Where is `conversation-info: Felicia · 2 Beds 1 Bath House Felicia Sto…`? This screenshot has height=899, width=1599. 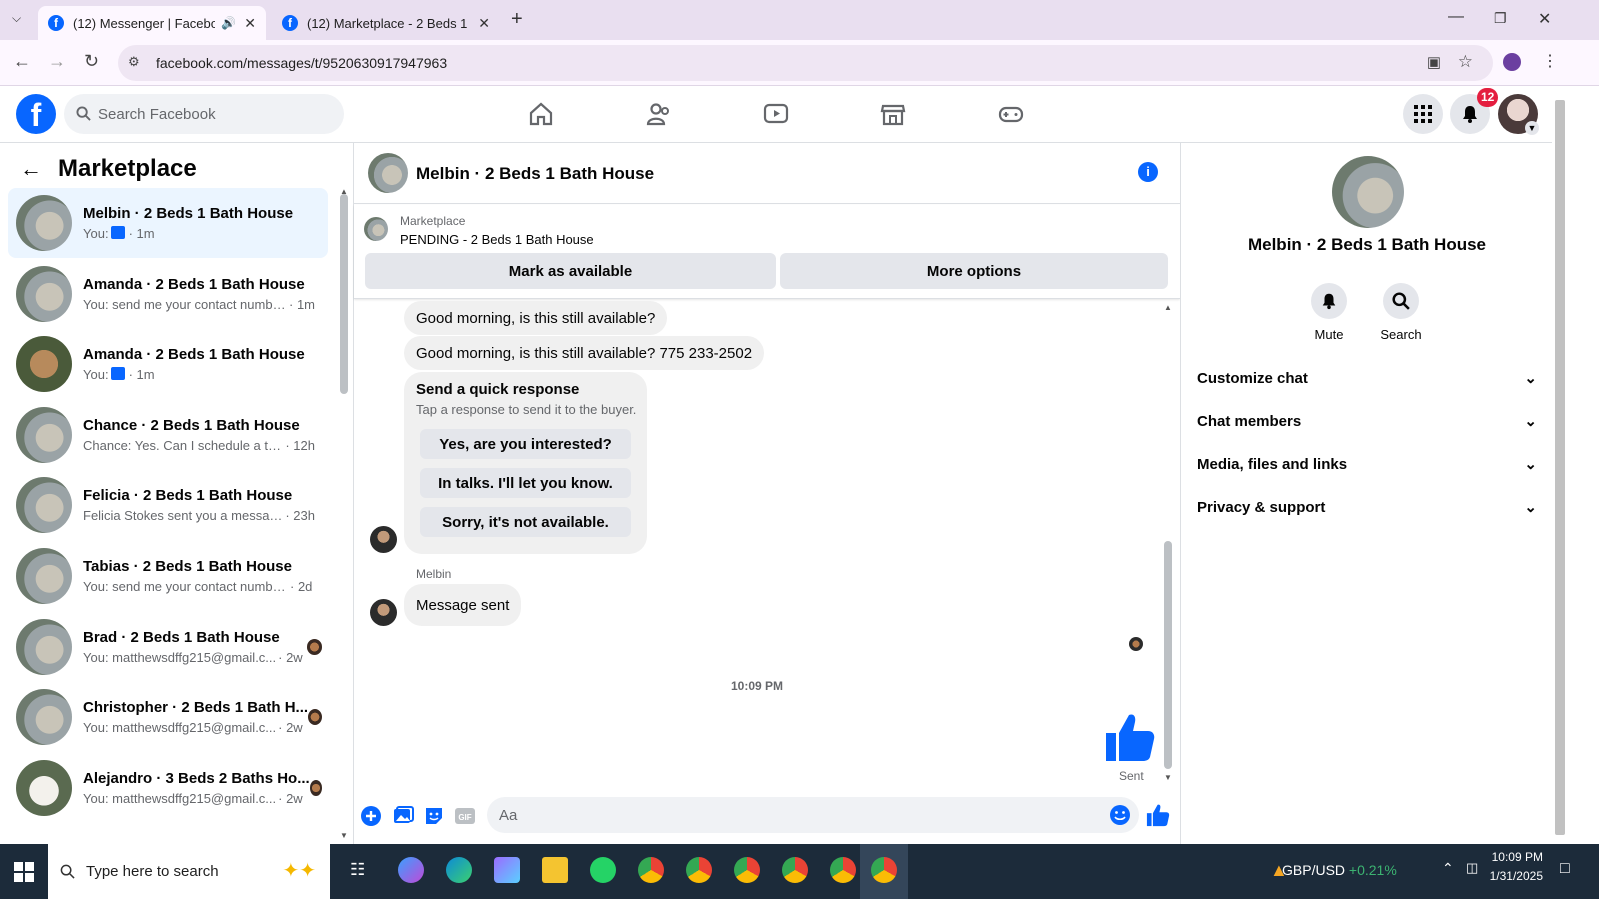 conversation-info: Felicia · 2 Beds 1 Bath House Felicia Sto… is located at coordinates (199, 505).